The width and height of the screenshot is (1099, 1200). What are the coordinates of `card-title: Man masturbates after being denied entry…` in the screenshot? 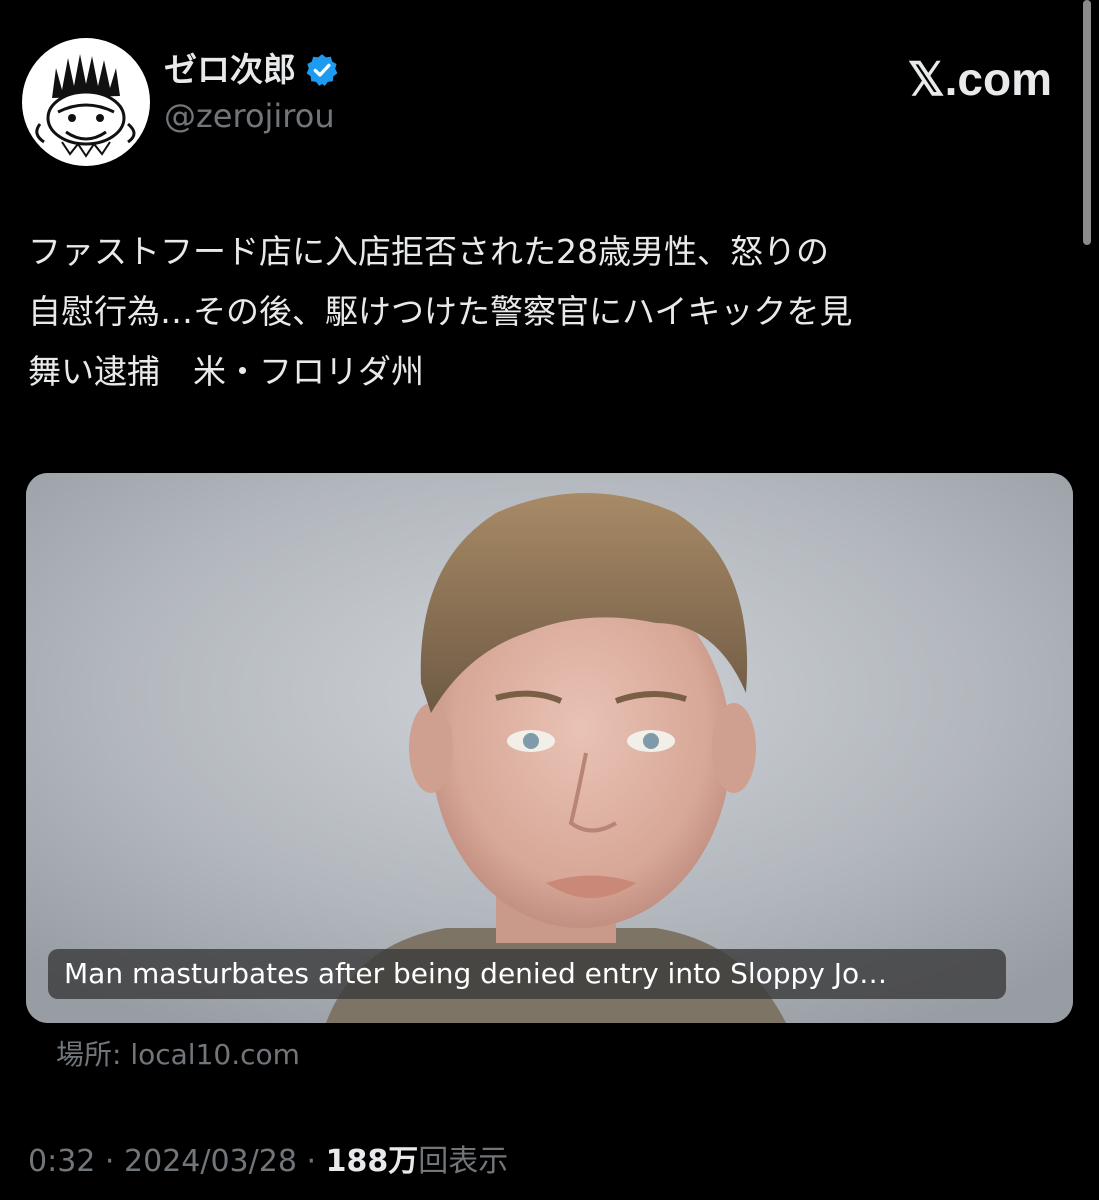 It's located at (527, 974).